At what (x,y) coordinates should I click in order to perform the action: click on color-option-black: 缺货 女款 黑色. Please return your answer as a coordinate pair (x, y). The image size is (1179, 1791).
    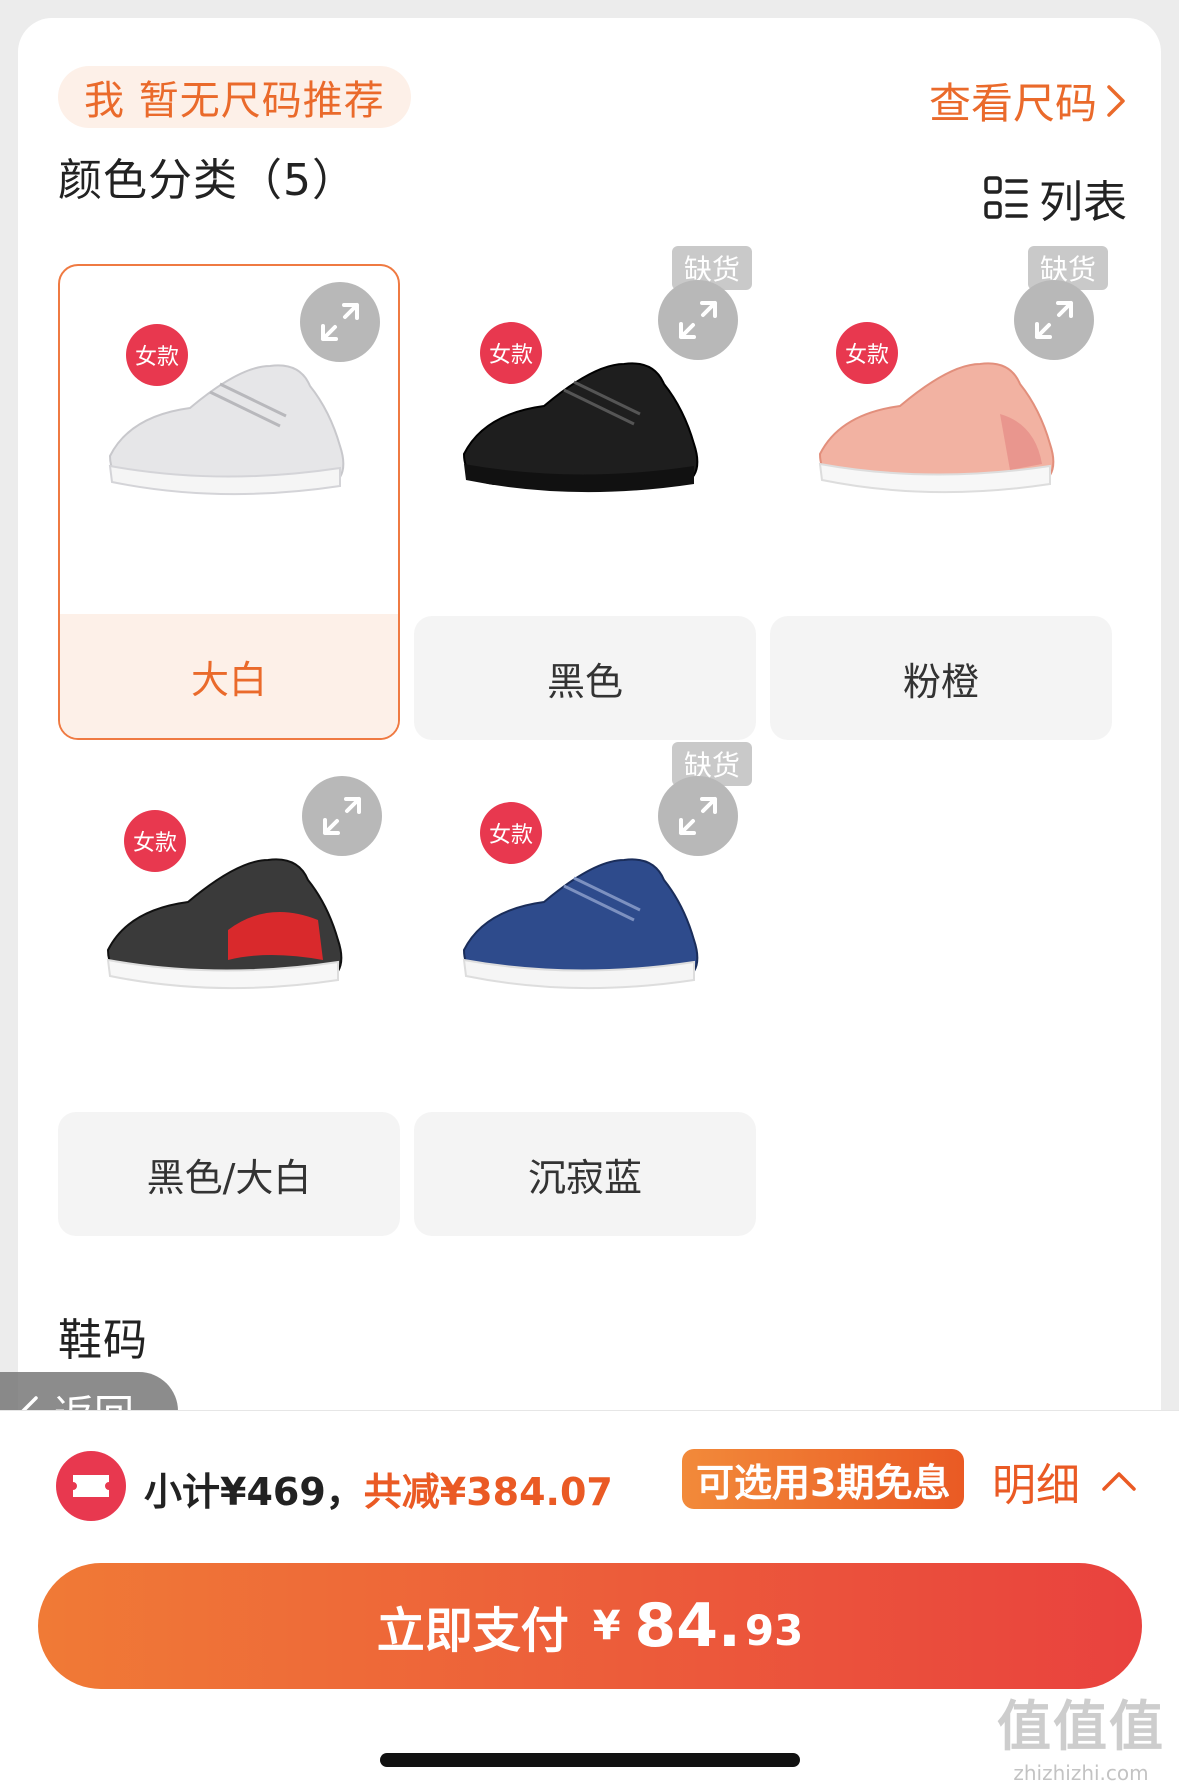
    Looking at the image, I should click on (585, 493).